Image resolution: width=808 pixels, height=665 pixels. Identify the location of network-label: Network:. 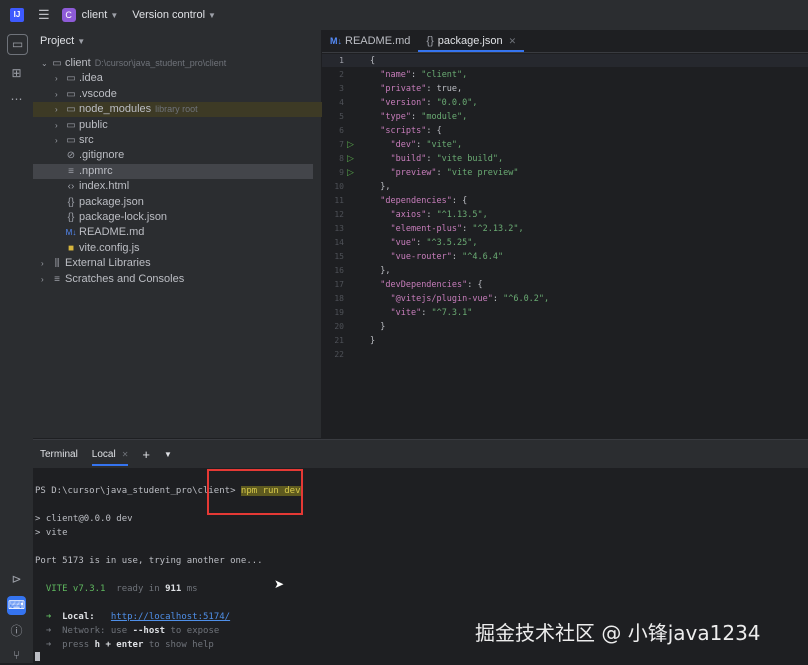
(84, 631).